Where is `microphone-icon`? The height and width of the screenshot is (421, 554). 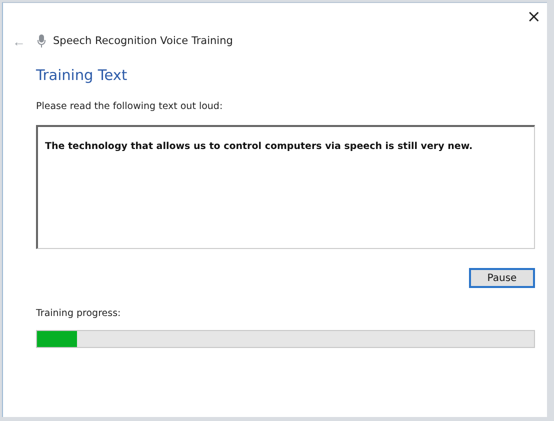
microphone-icon is located at coordinates (41, 41).